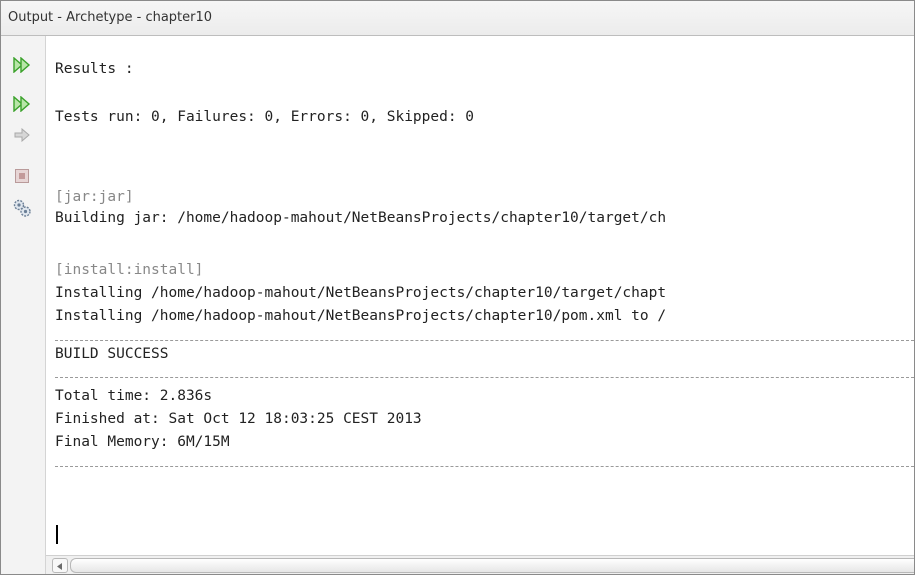  I want to click on resume-button, so click(22, 137).